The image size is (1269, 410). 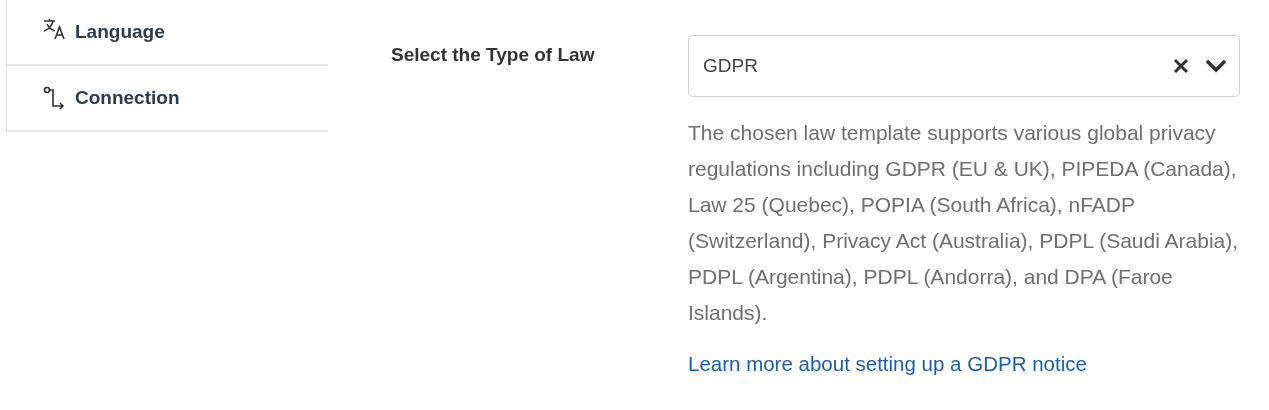 What do you see at coordinates (964, 66) in the screenshot?
I see `law-type-select: GDPR` at bounding box center [964, 66].